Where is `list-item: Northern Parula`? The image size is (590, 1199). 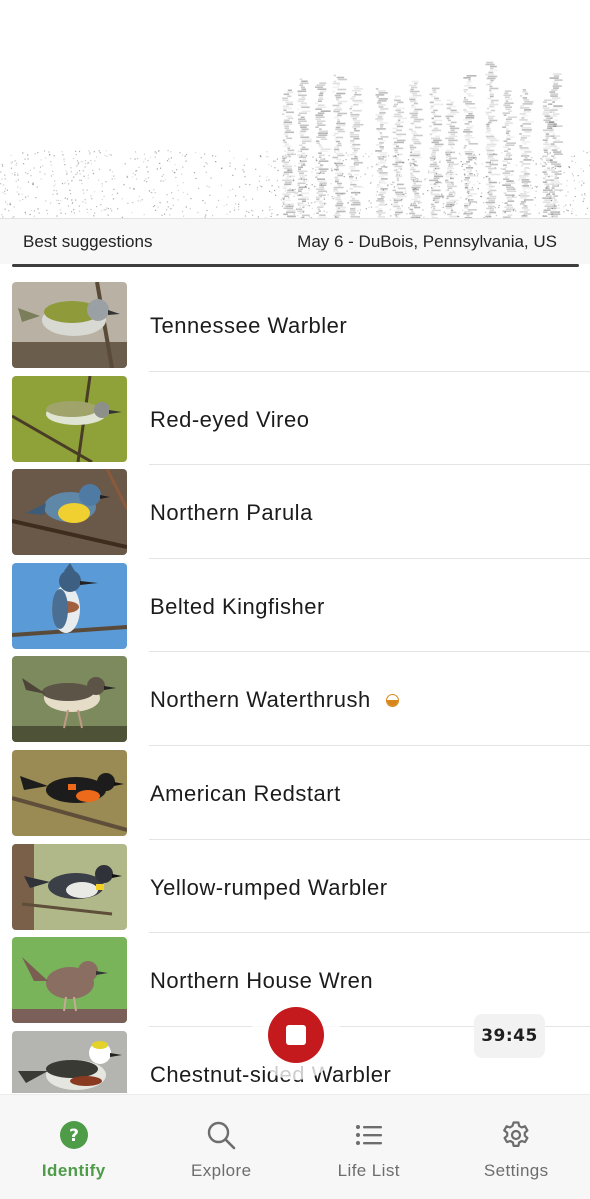
list-item: Northern Parula is located at coordinates (295, 511).